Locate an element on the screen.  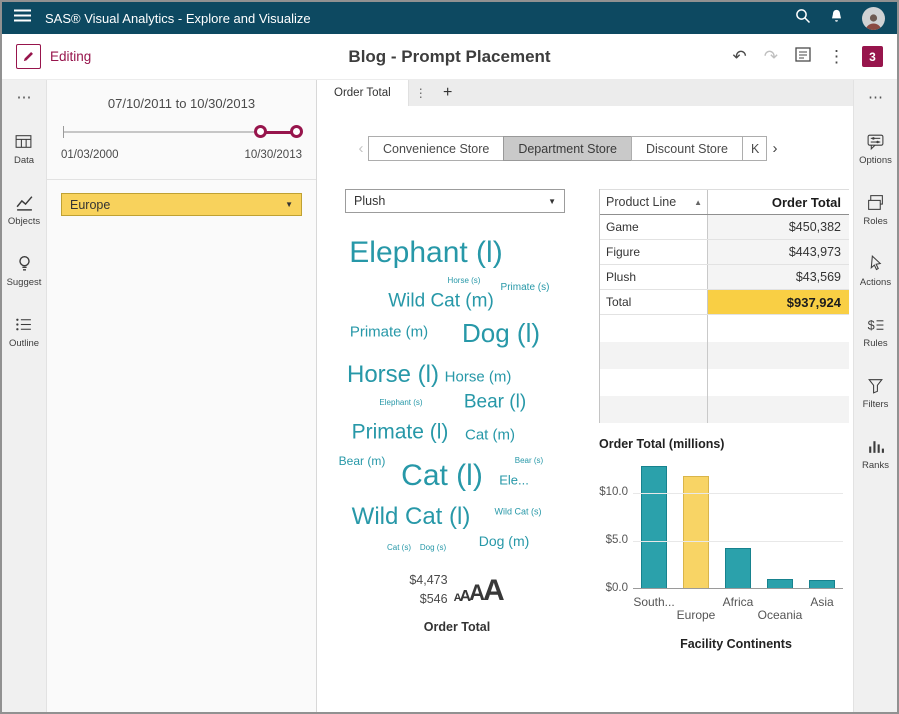
word-cloud-term: Bear (l) is located at coordinates (495, 402).